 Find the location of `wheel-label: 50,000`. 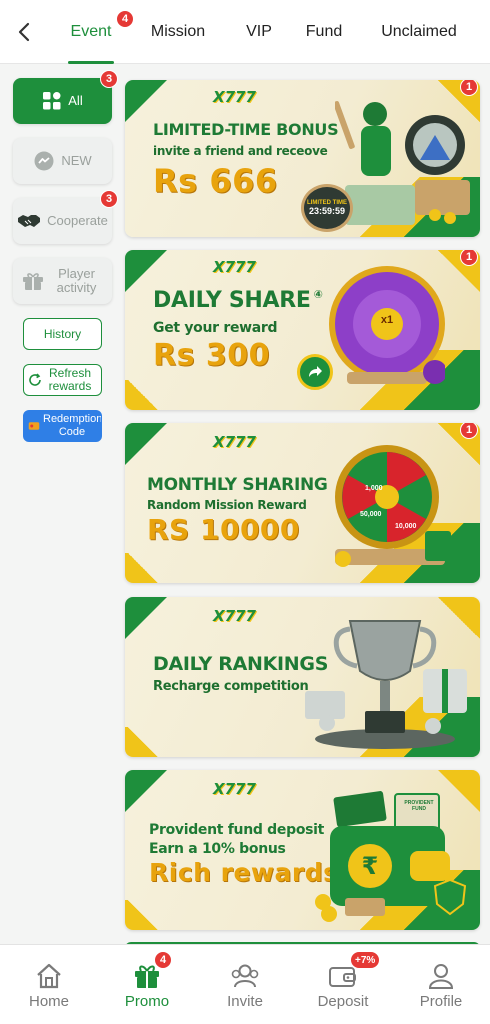

wheel-label: 50,000 is located at coordinates (371, 514).